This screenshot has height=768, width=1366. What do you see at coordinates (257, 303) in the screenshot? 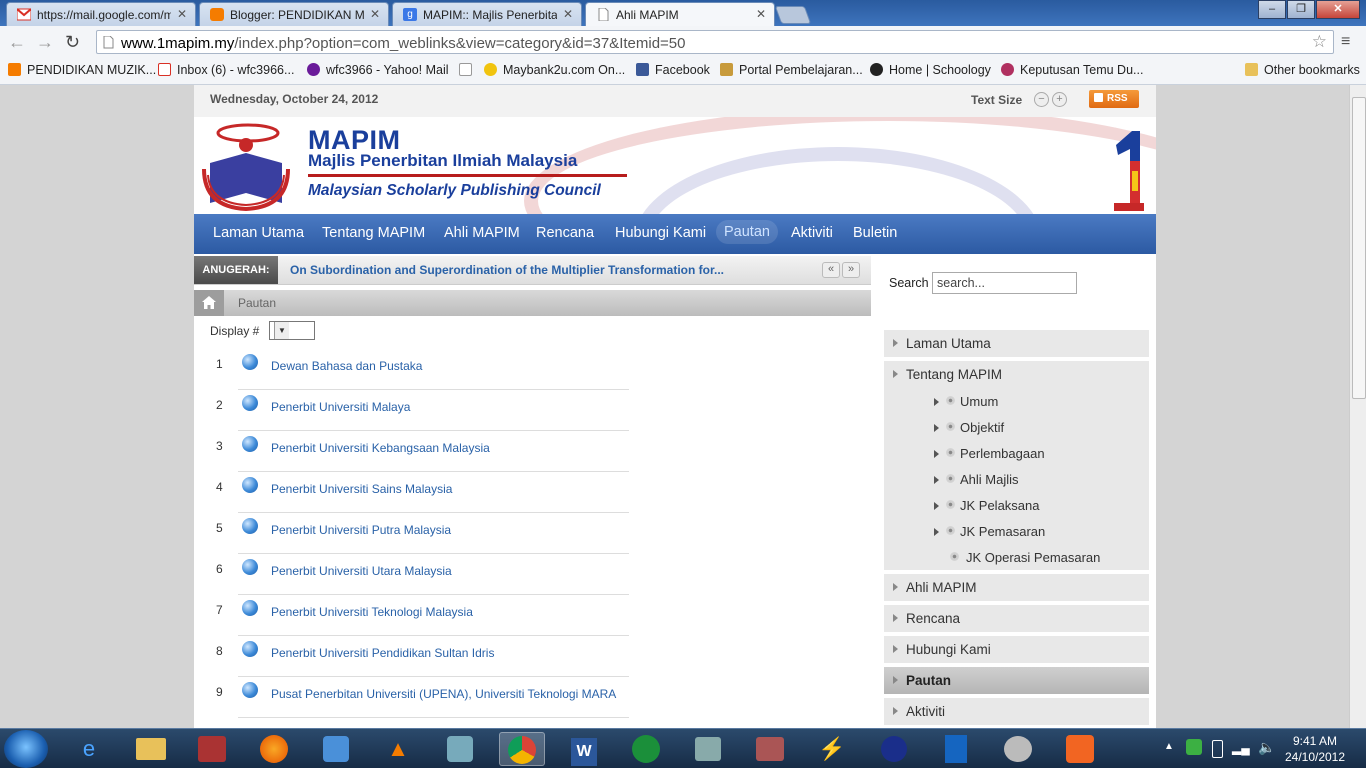
I see `breadcrumb-current: Pautan` at bounding box center [257, 303].